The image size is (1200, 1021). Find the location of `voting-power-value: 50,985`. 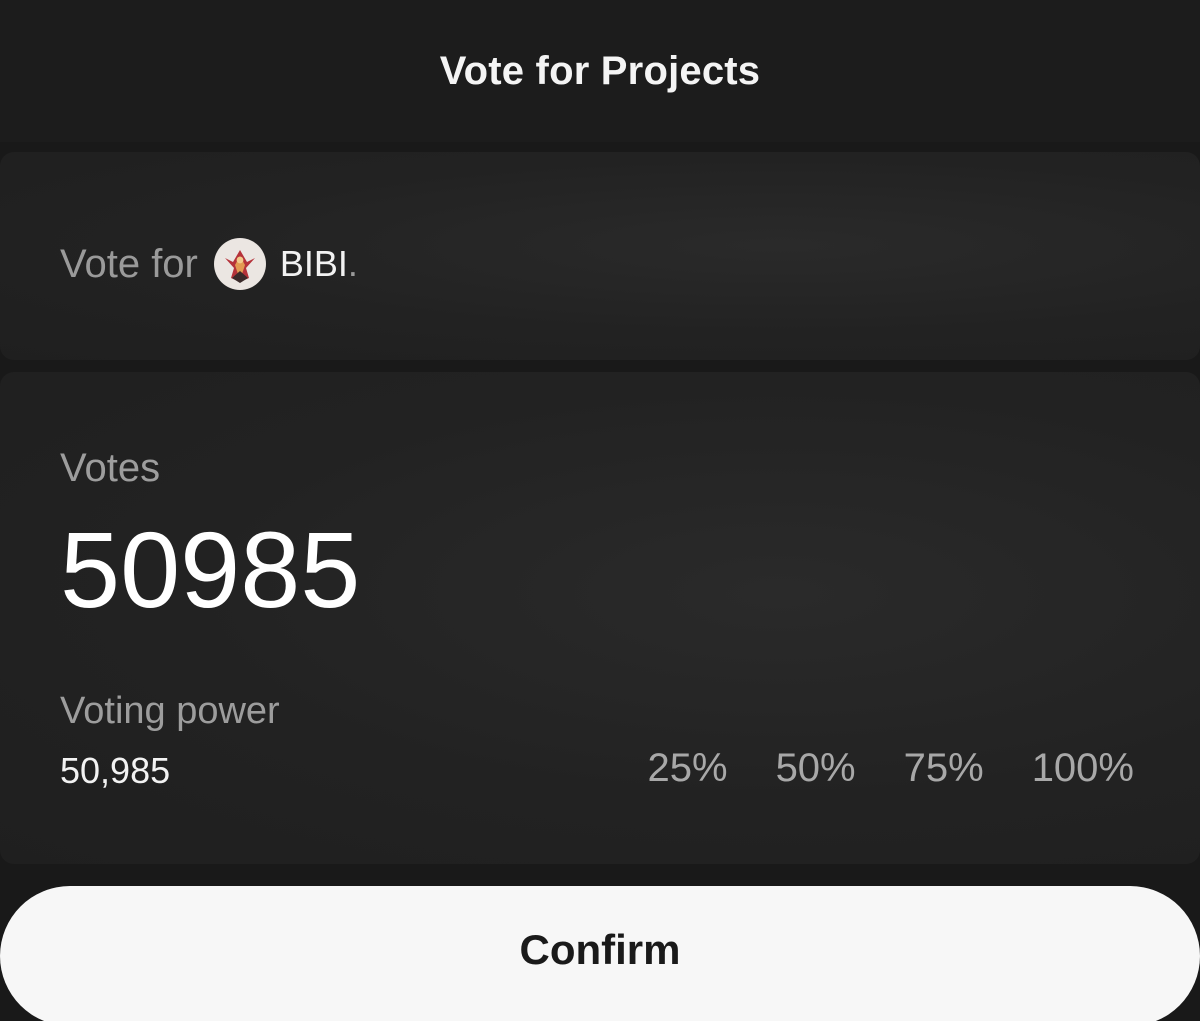

voting-power-value: 50,985 is located at coordinates (115, 770).